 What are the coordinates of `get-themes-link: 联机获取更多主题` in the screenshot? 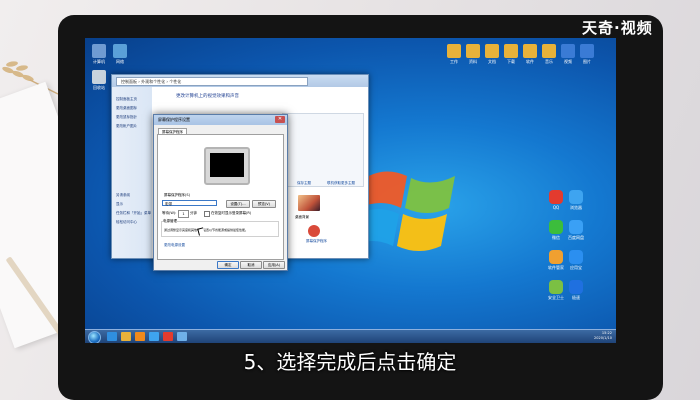 It's located at (341, 183).